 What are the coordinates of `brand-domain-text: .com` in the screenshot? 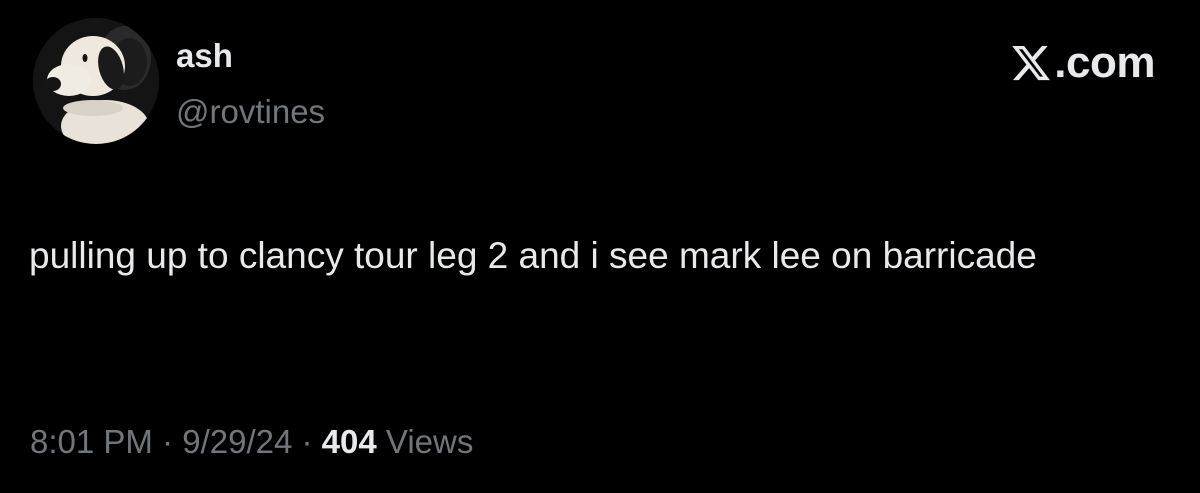 It's located at (1104, 62).